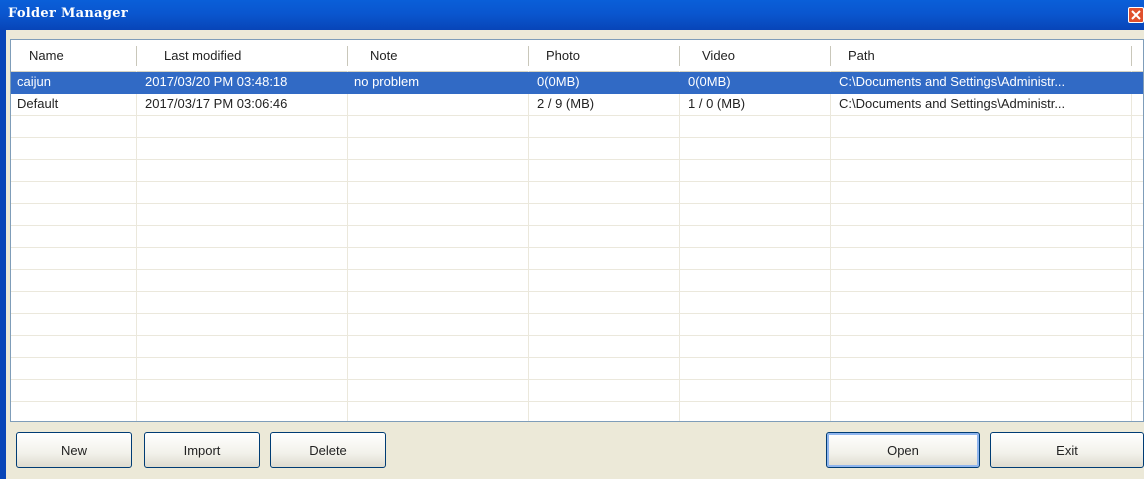  What do you see at coordinates (246, 55) in the screenshot?
I see `column-header-last-modified: Last modified` at bounding box center [246, 55].